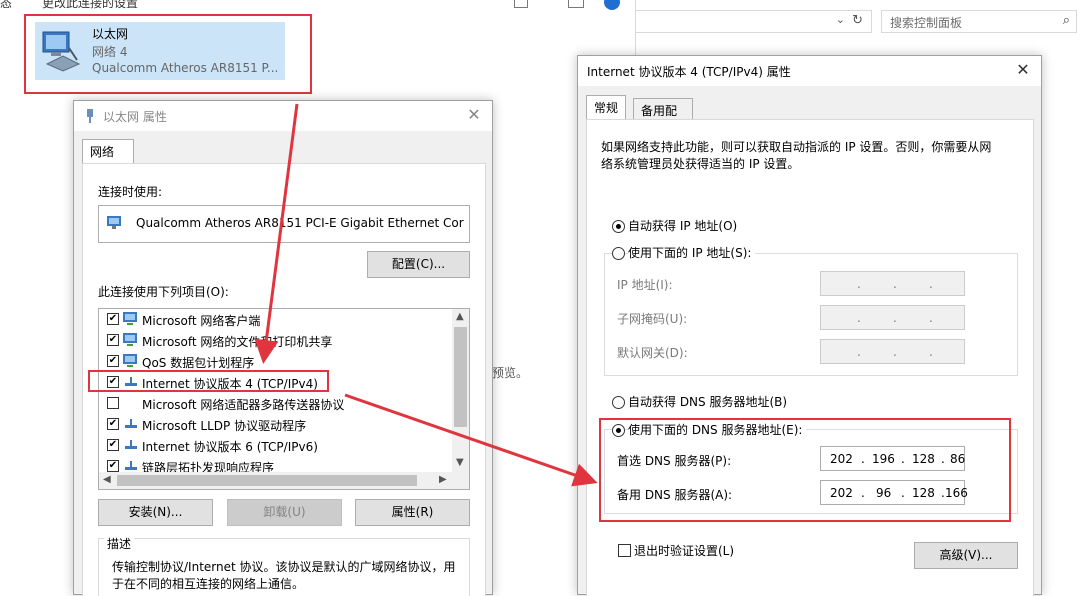 This screenshot has height=596, width=1077. Describe the element at coordinates (237, 342) in the screenshot. I see `item-label: Microsoft 网络的文件和打印机共享` at that location.